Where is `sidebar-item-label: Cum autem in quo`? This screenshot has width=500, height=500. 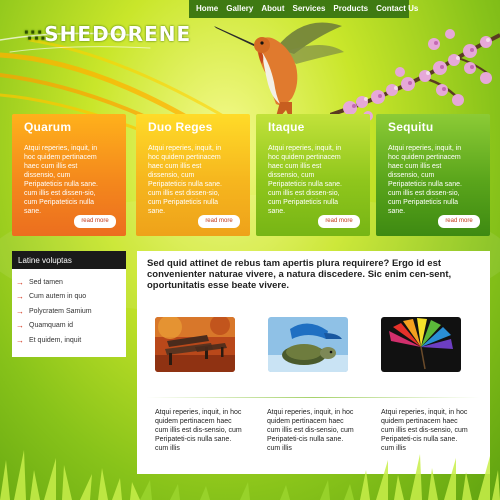 sidebar-item-label: Cum autem in quo is located at coordinates (58, 297).